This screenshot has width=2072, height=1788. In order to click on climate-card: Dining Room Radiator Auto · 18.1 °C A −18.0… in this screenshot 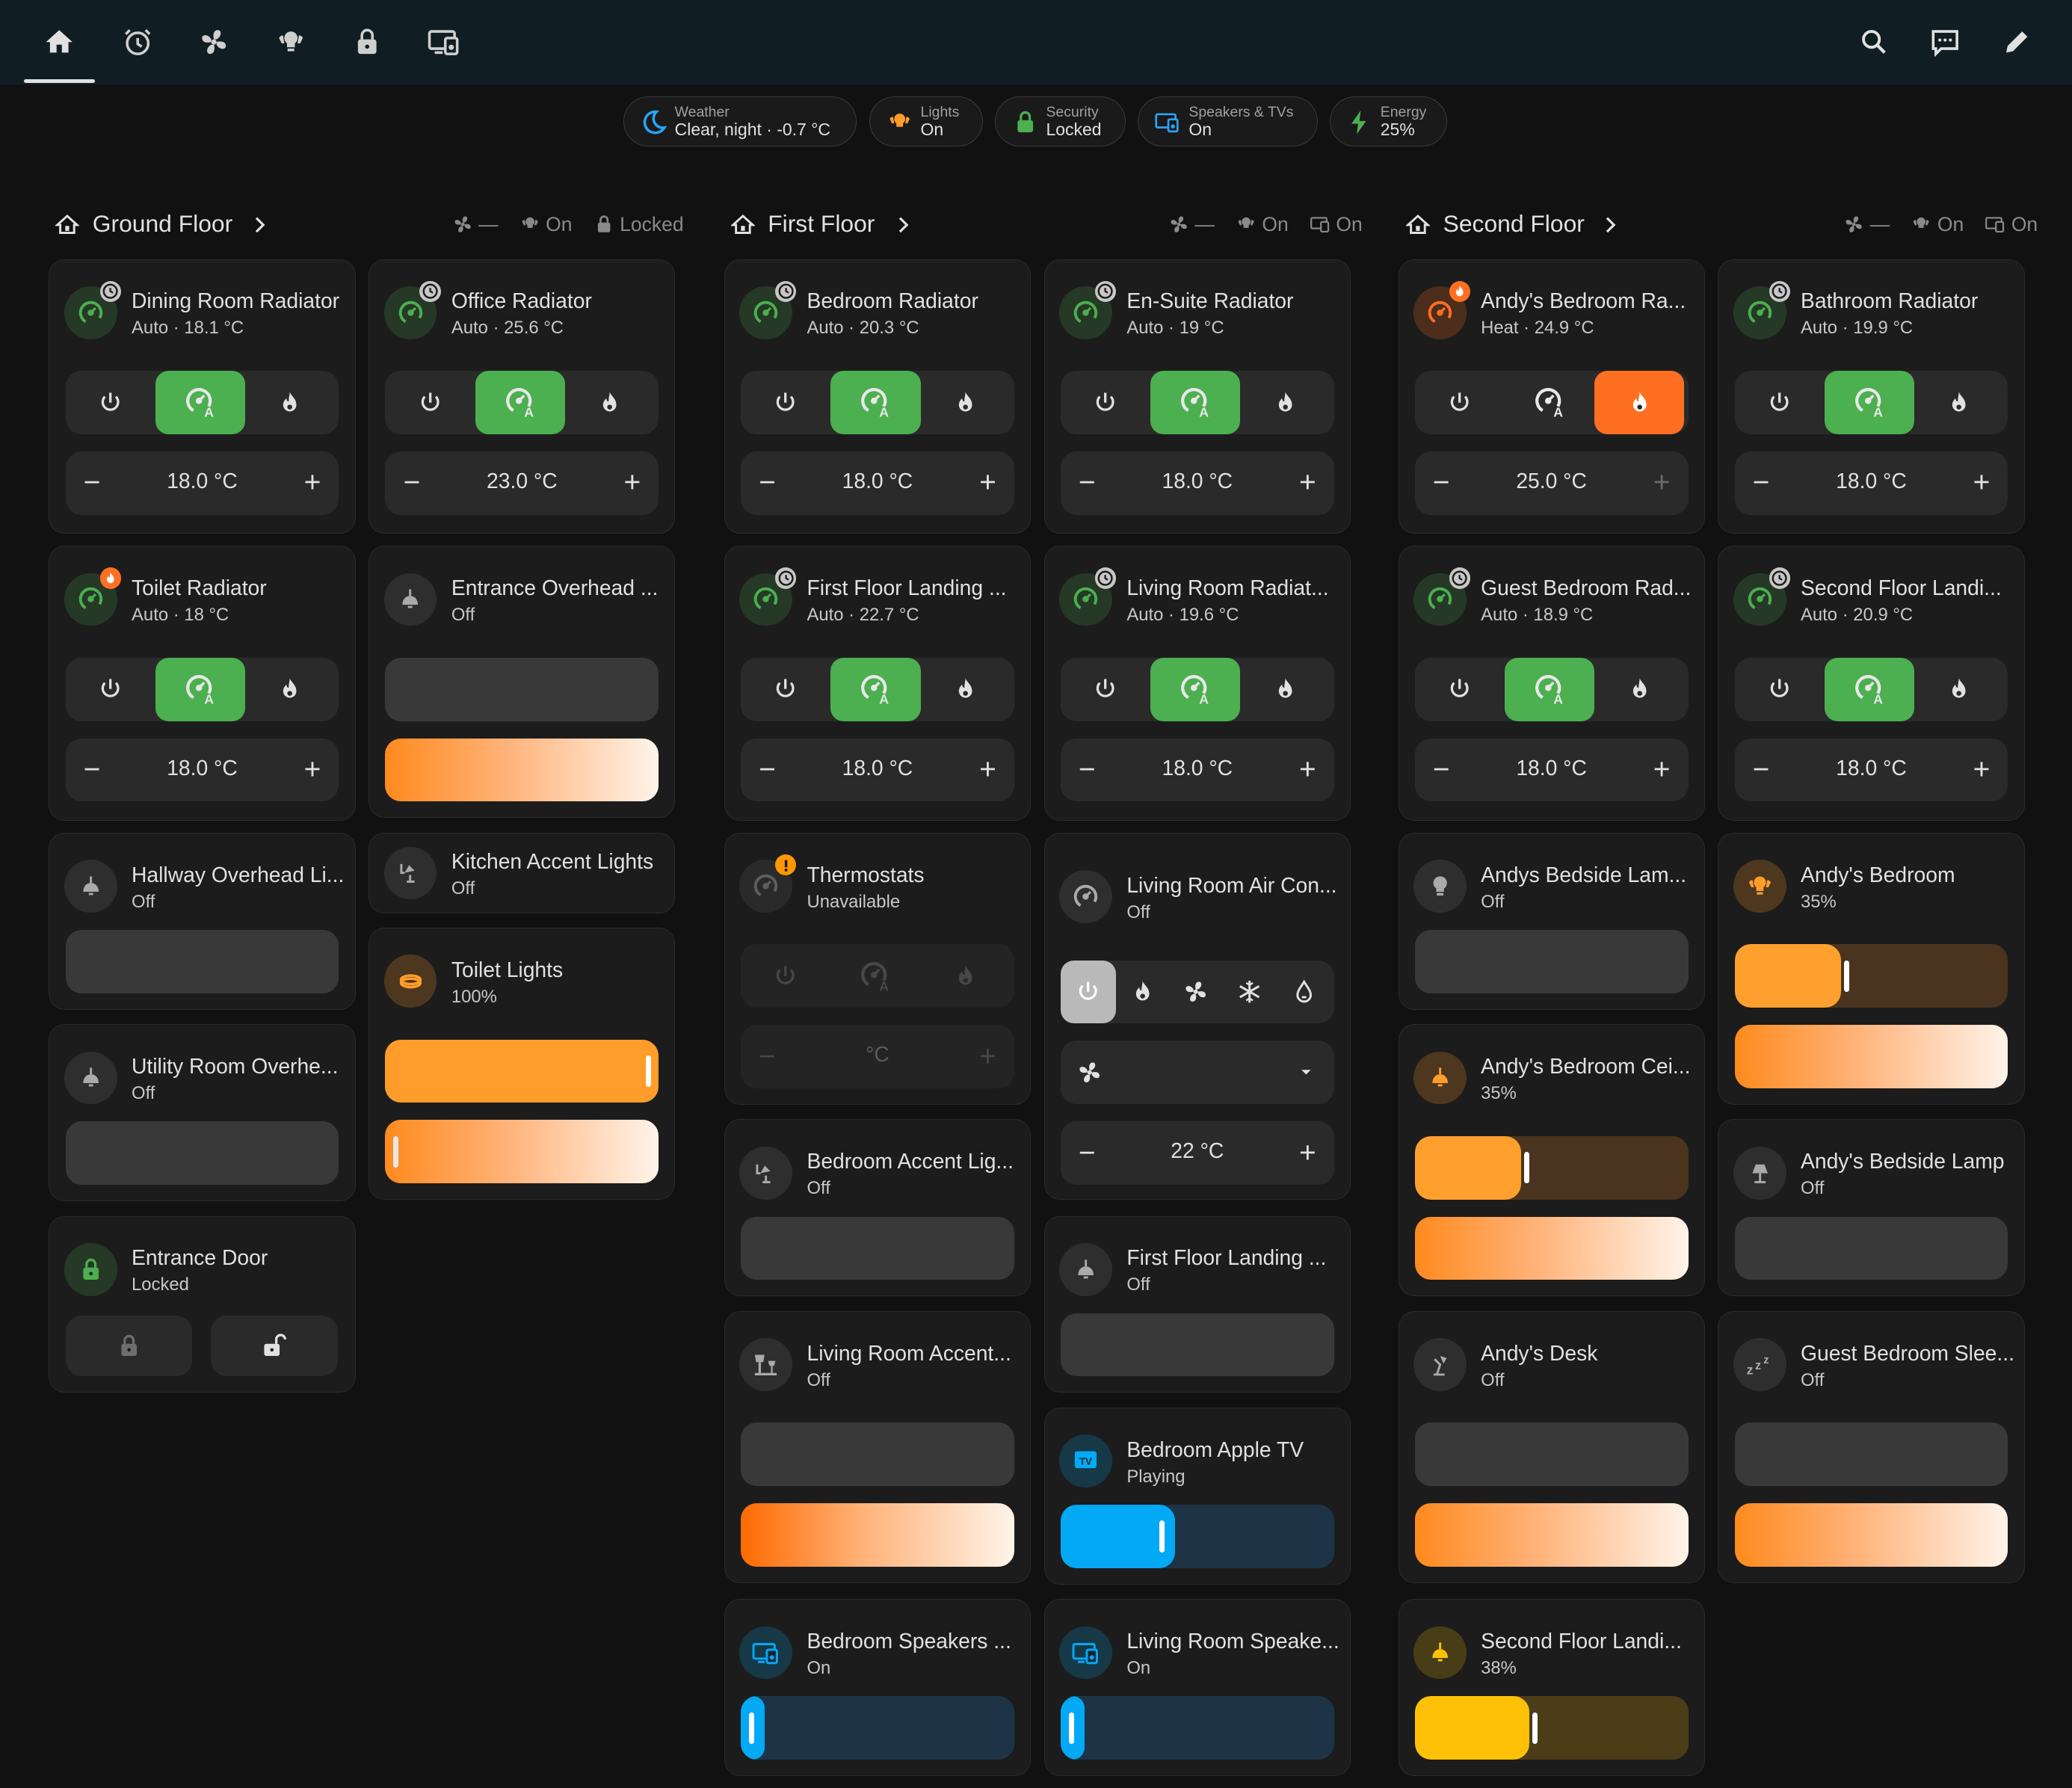, I will do `click(203, 396)`.